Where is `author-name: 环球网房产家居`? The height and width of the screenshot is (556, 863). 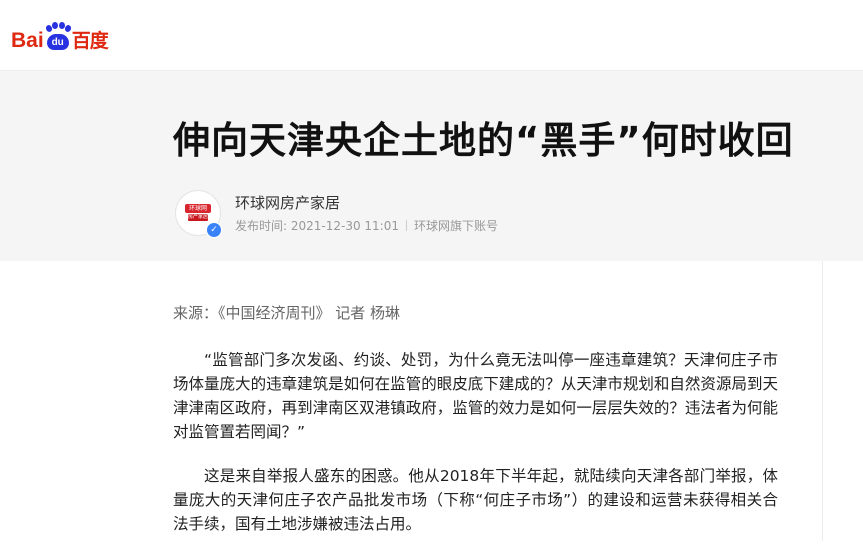 author-name: 环球网房产家居 is located at coordinates (287, 202).